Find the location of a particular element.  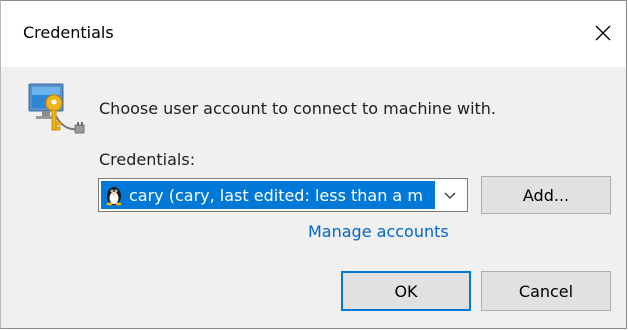

chevron-down-icon is located at coordinates (450, 195).